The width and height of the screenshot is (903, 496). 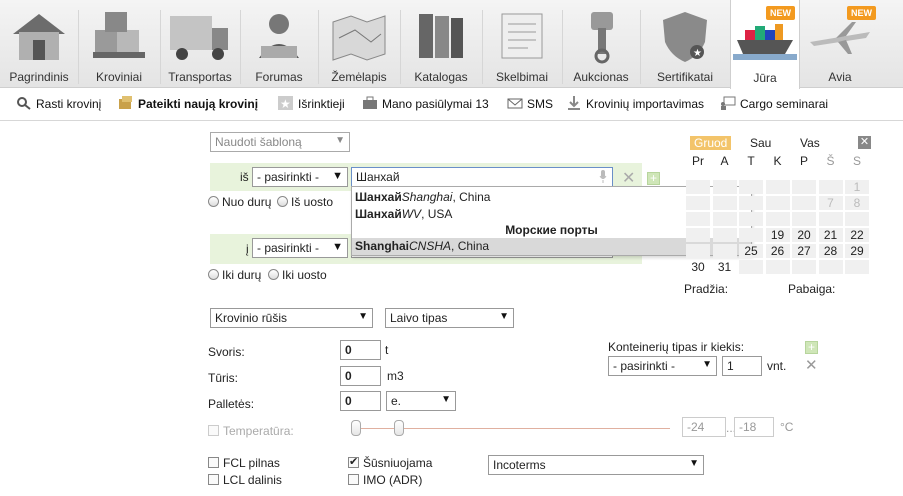 What do you see at coordinates (522, 44) in the screenshot?
I see `nav-tab-skelbimai: Skelbimai` at bounding box center [522, 44].